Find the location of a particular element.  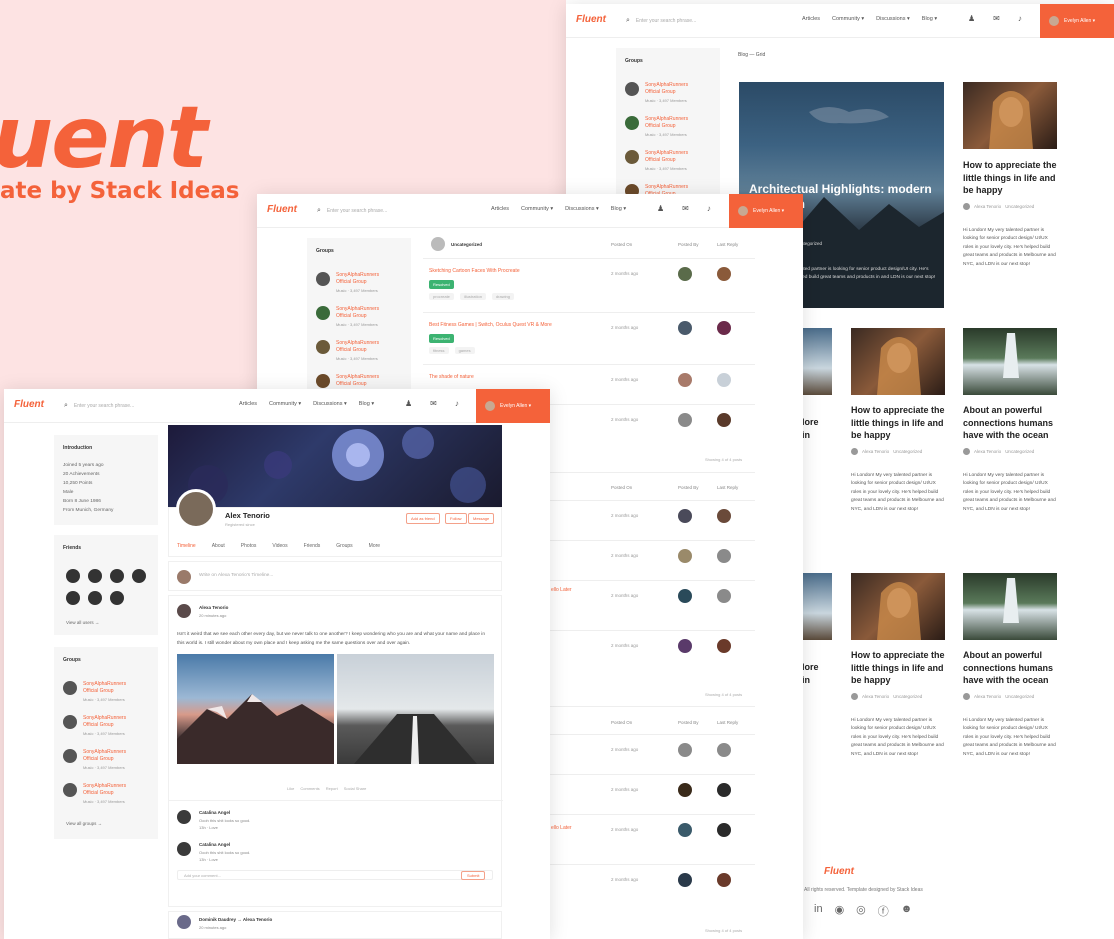

user-icon: ♟ is located at coordinates (408, 403).